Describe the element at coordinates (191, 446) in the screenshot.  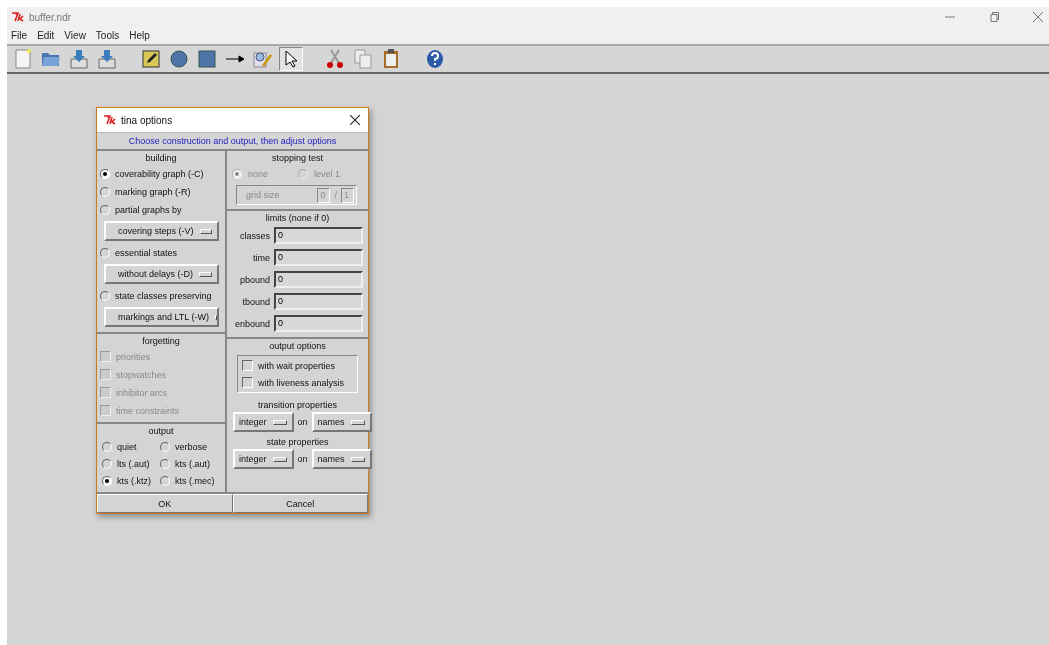
I see `radio-label: verbose` at that location.